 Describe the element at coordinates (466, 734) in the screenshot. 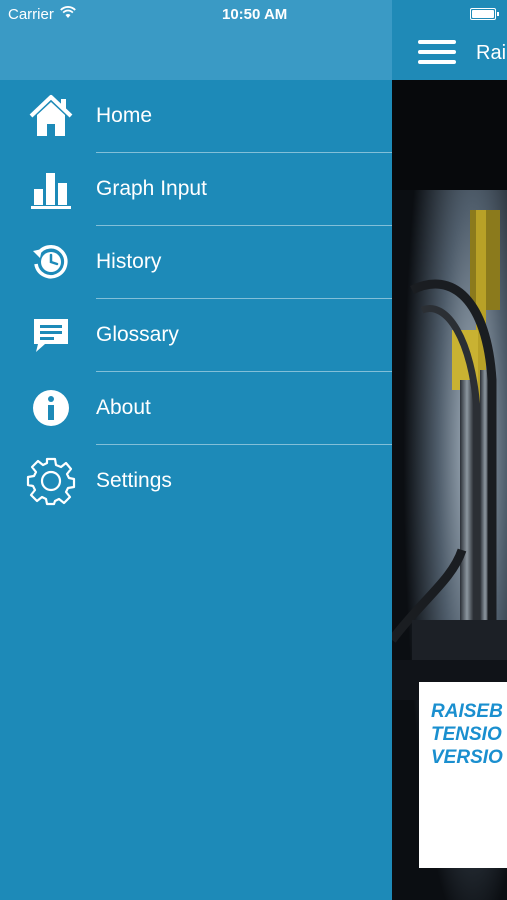

I see `hero-card-line: TENSIO` at that location.